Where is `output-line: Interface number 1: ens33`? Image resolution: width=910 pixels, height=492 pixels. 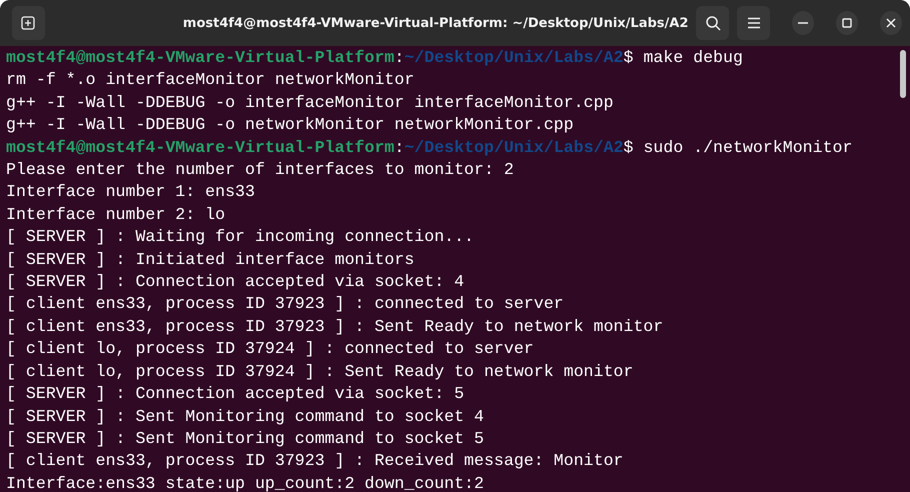 output-line: Interface number 1: ens33 is located at coordinates (130, 192).